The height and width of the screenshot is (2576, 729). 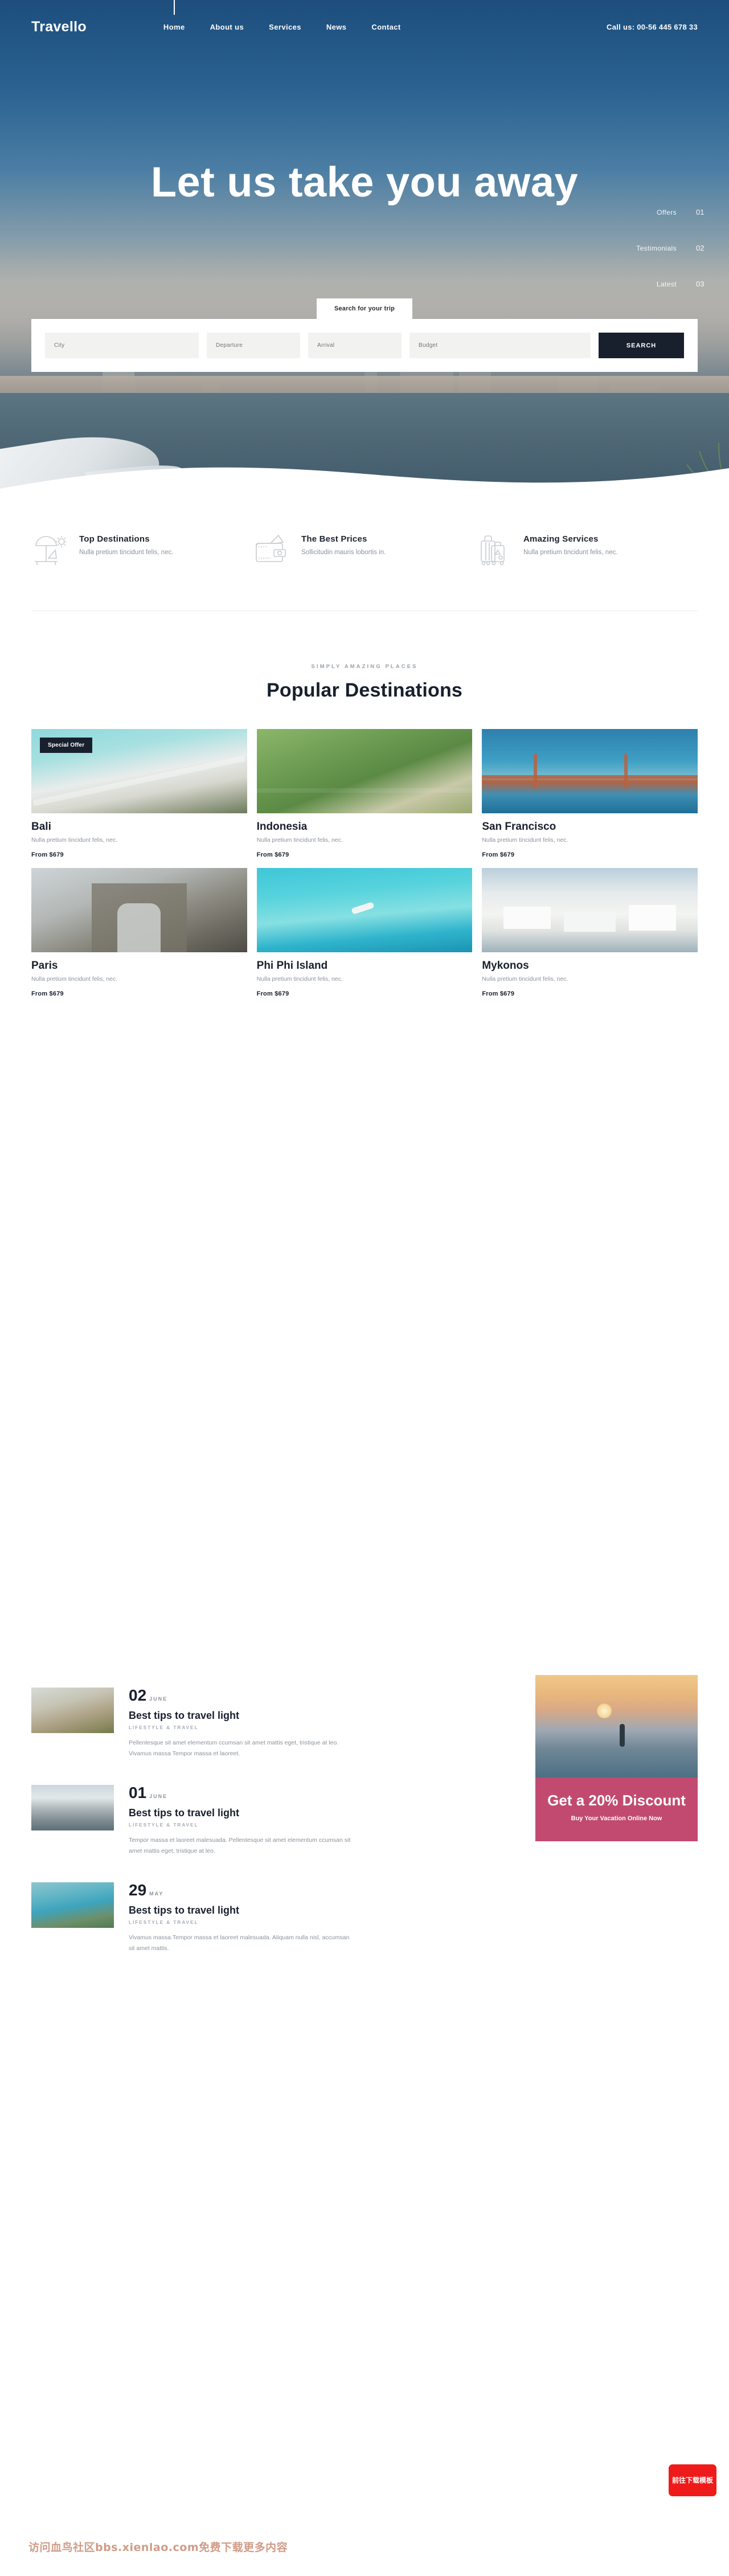 What do you see at coordinates (701, 284) in the screenshot?
I see `section-nav-number: 03` at bounding box center [701, 284].